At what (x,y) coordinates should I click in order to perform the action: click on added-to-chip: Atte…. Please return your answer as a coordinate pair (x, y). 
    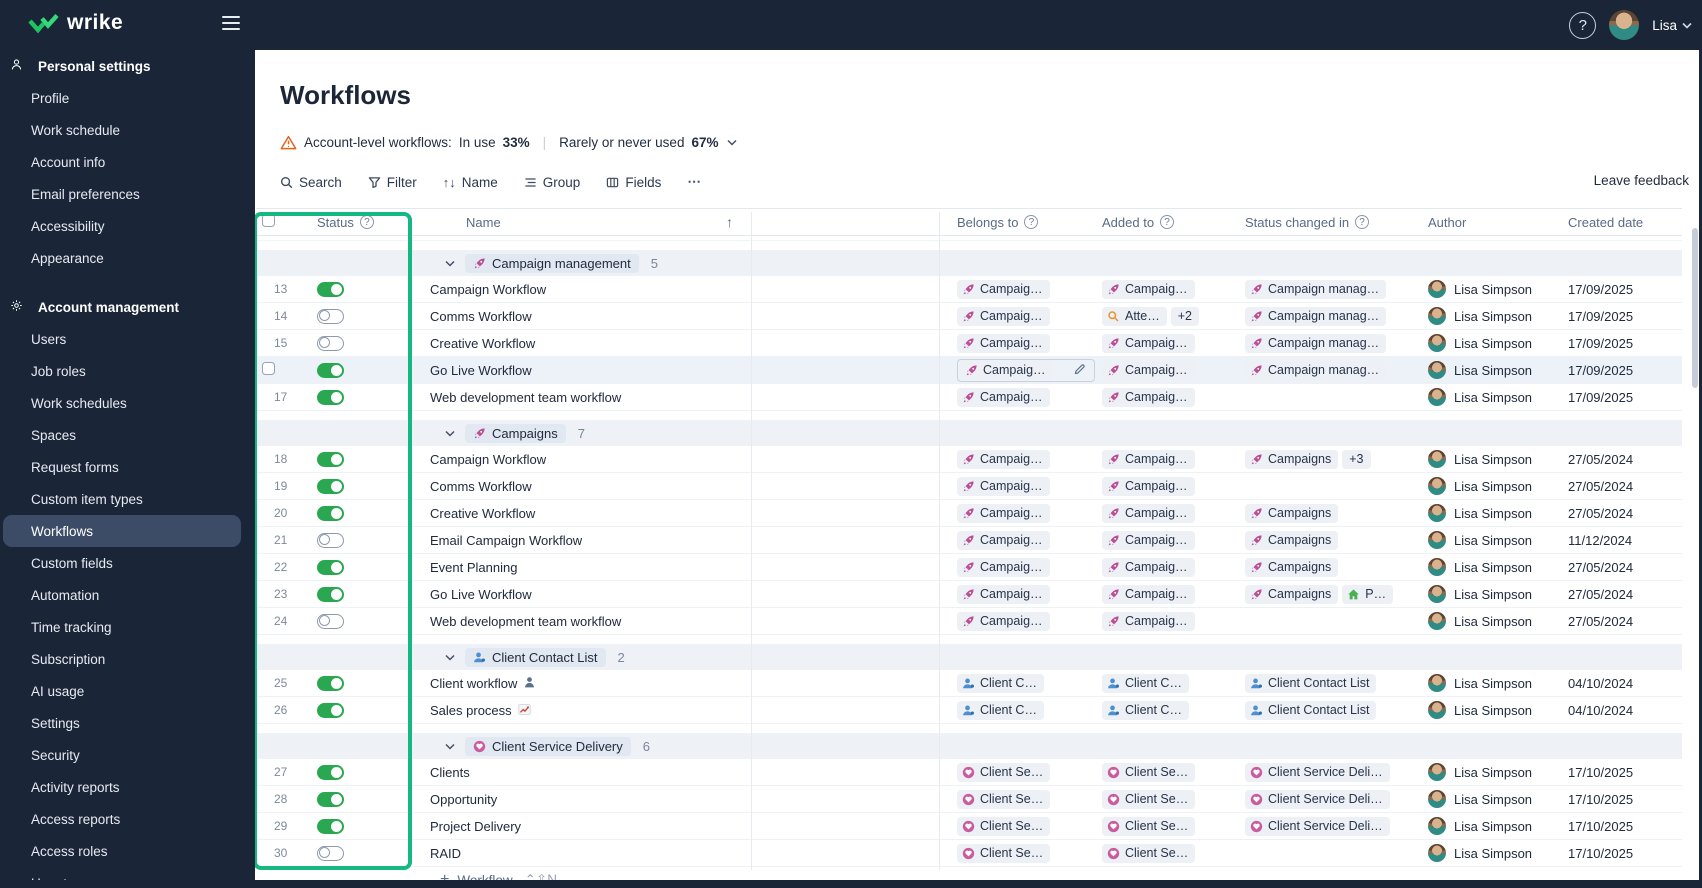
    Looking at the image, I should click on (1134, 316).